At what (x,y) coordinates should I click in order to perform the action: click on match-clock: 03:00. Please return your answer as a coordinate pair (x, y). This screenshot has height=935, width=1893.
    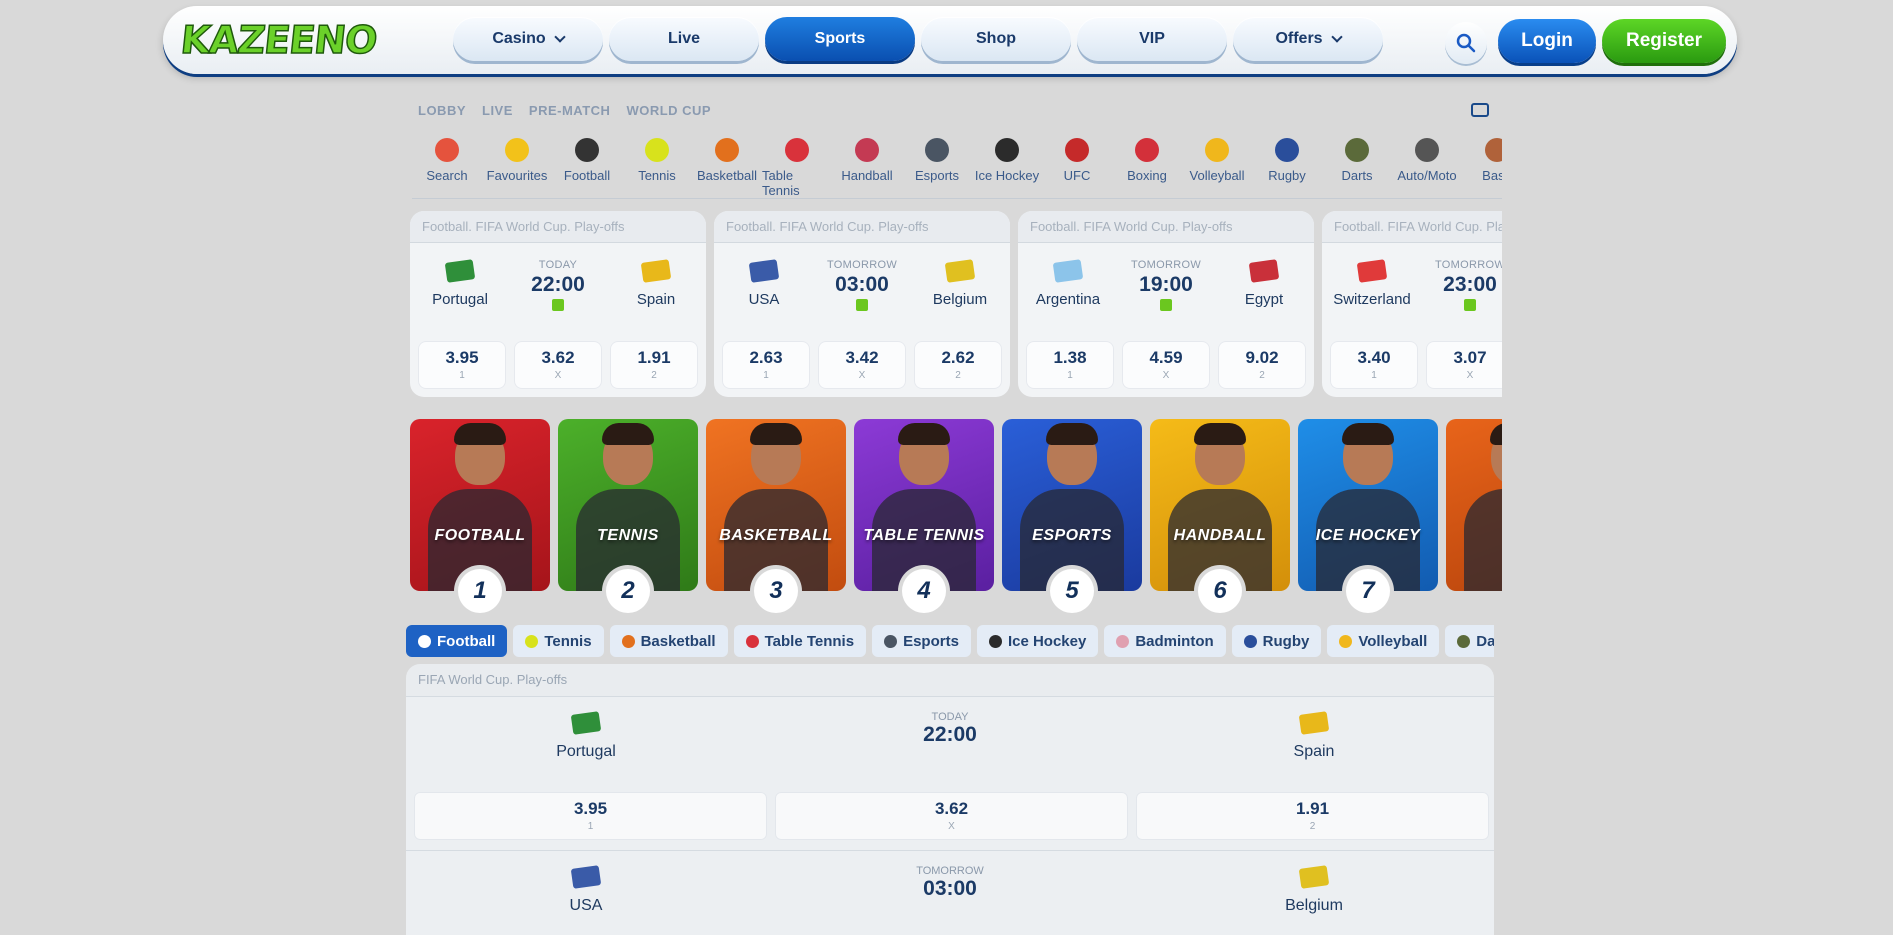
    Looking at the image, I should click on (862, 284).